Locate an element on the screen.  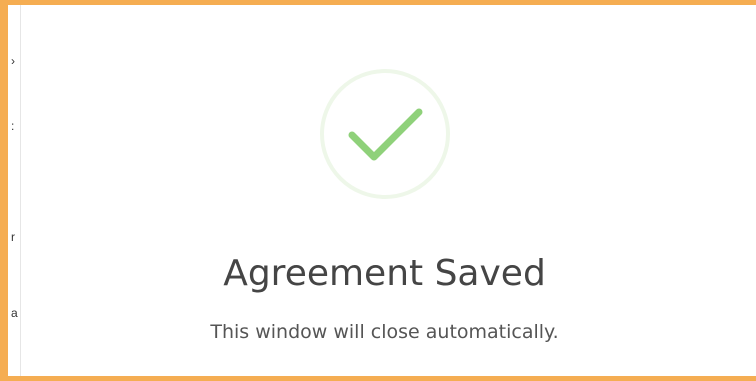
background-text-fragment: › is located at coordinates (13, 61).